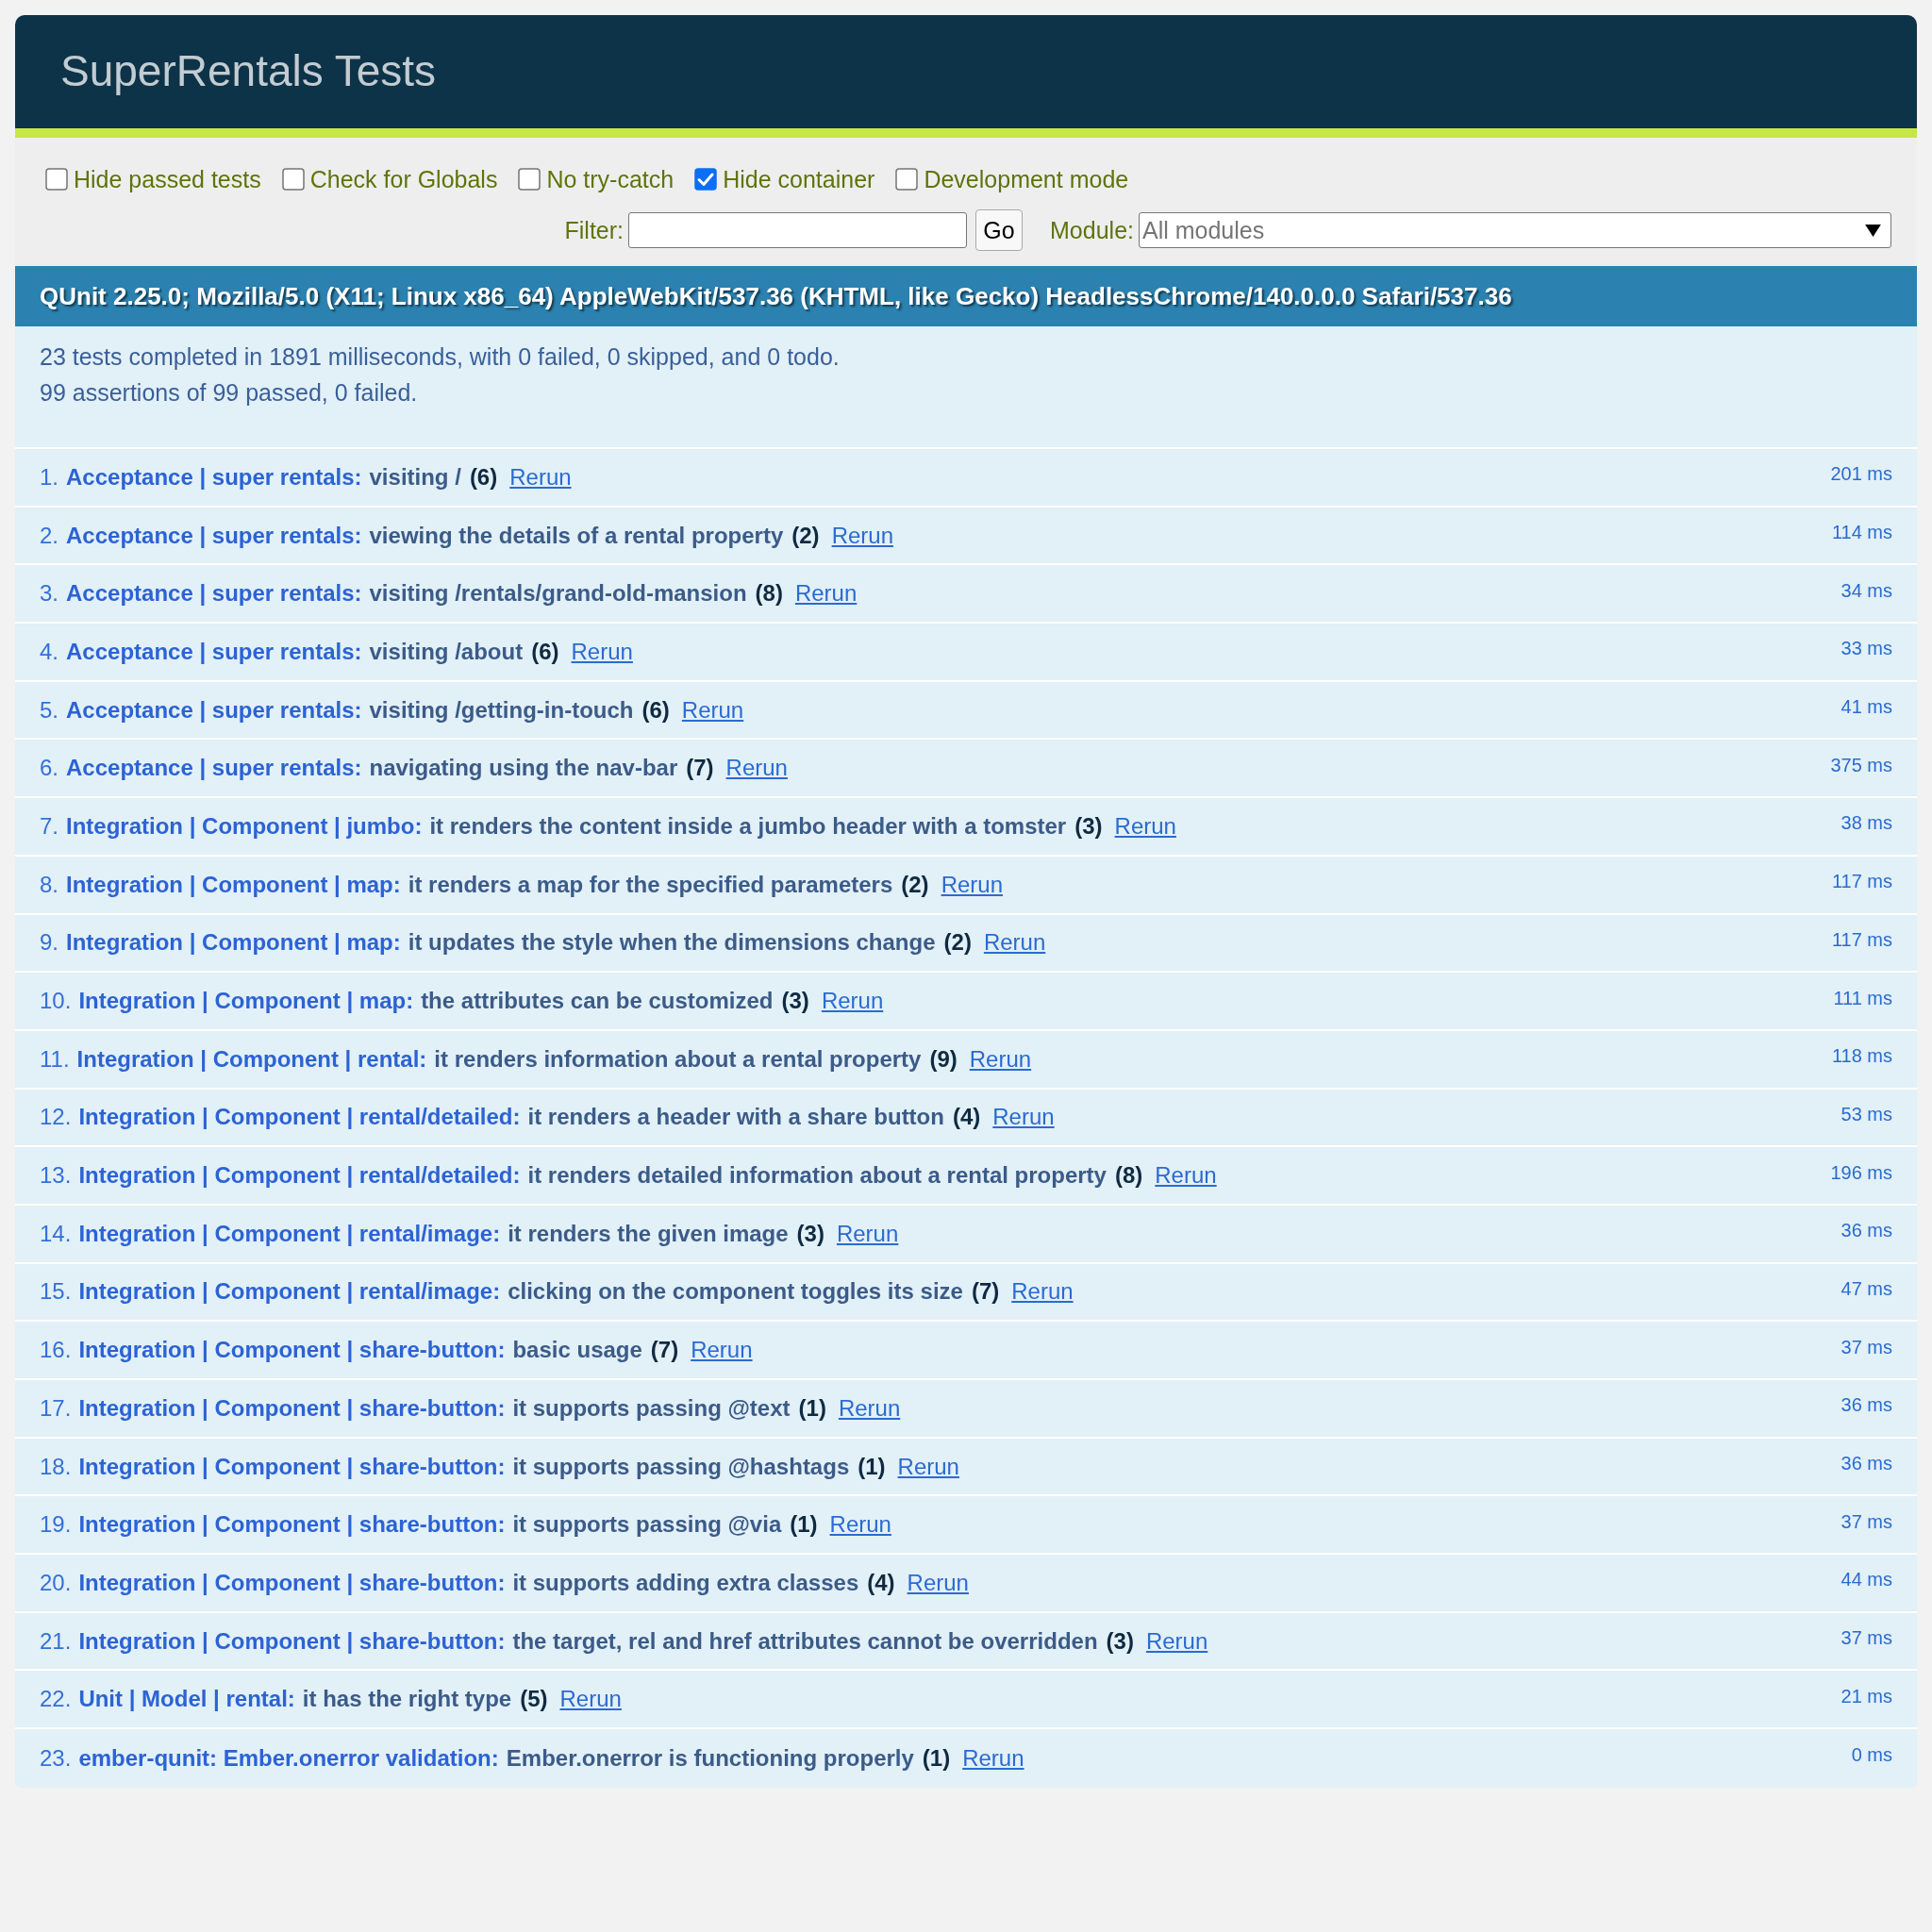 The height and width of the screenshot is (1932, 1932). I want to click on assertion-count: (2), so click(915, 884).